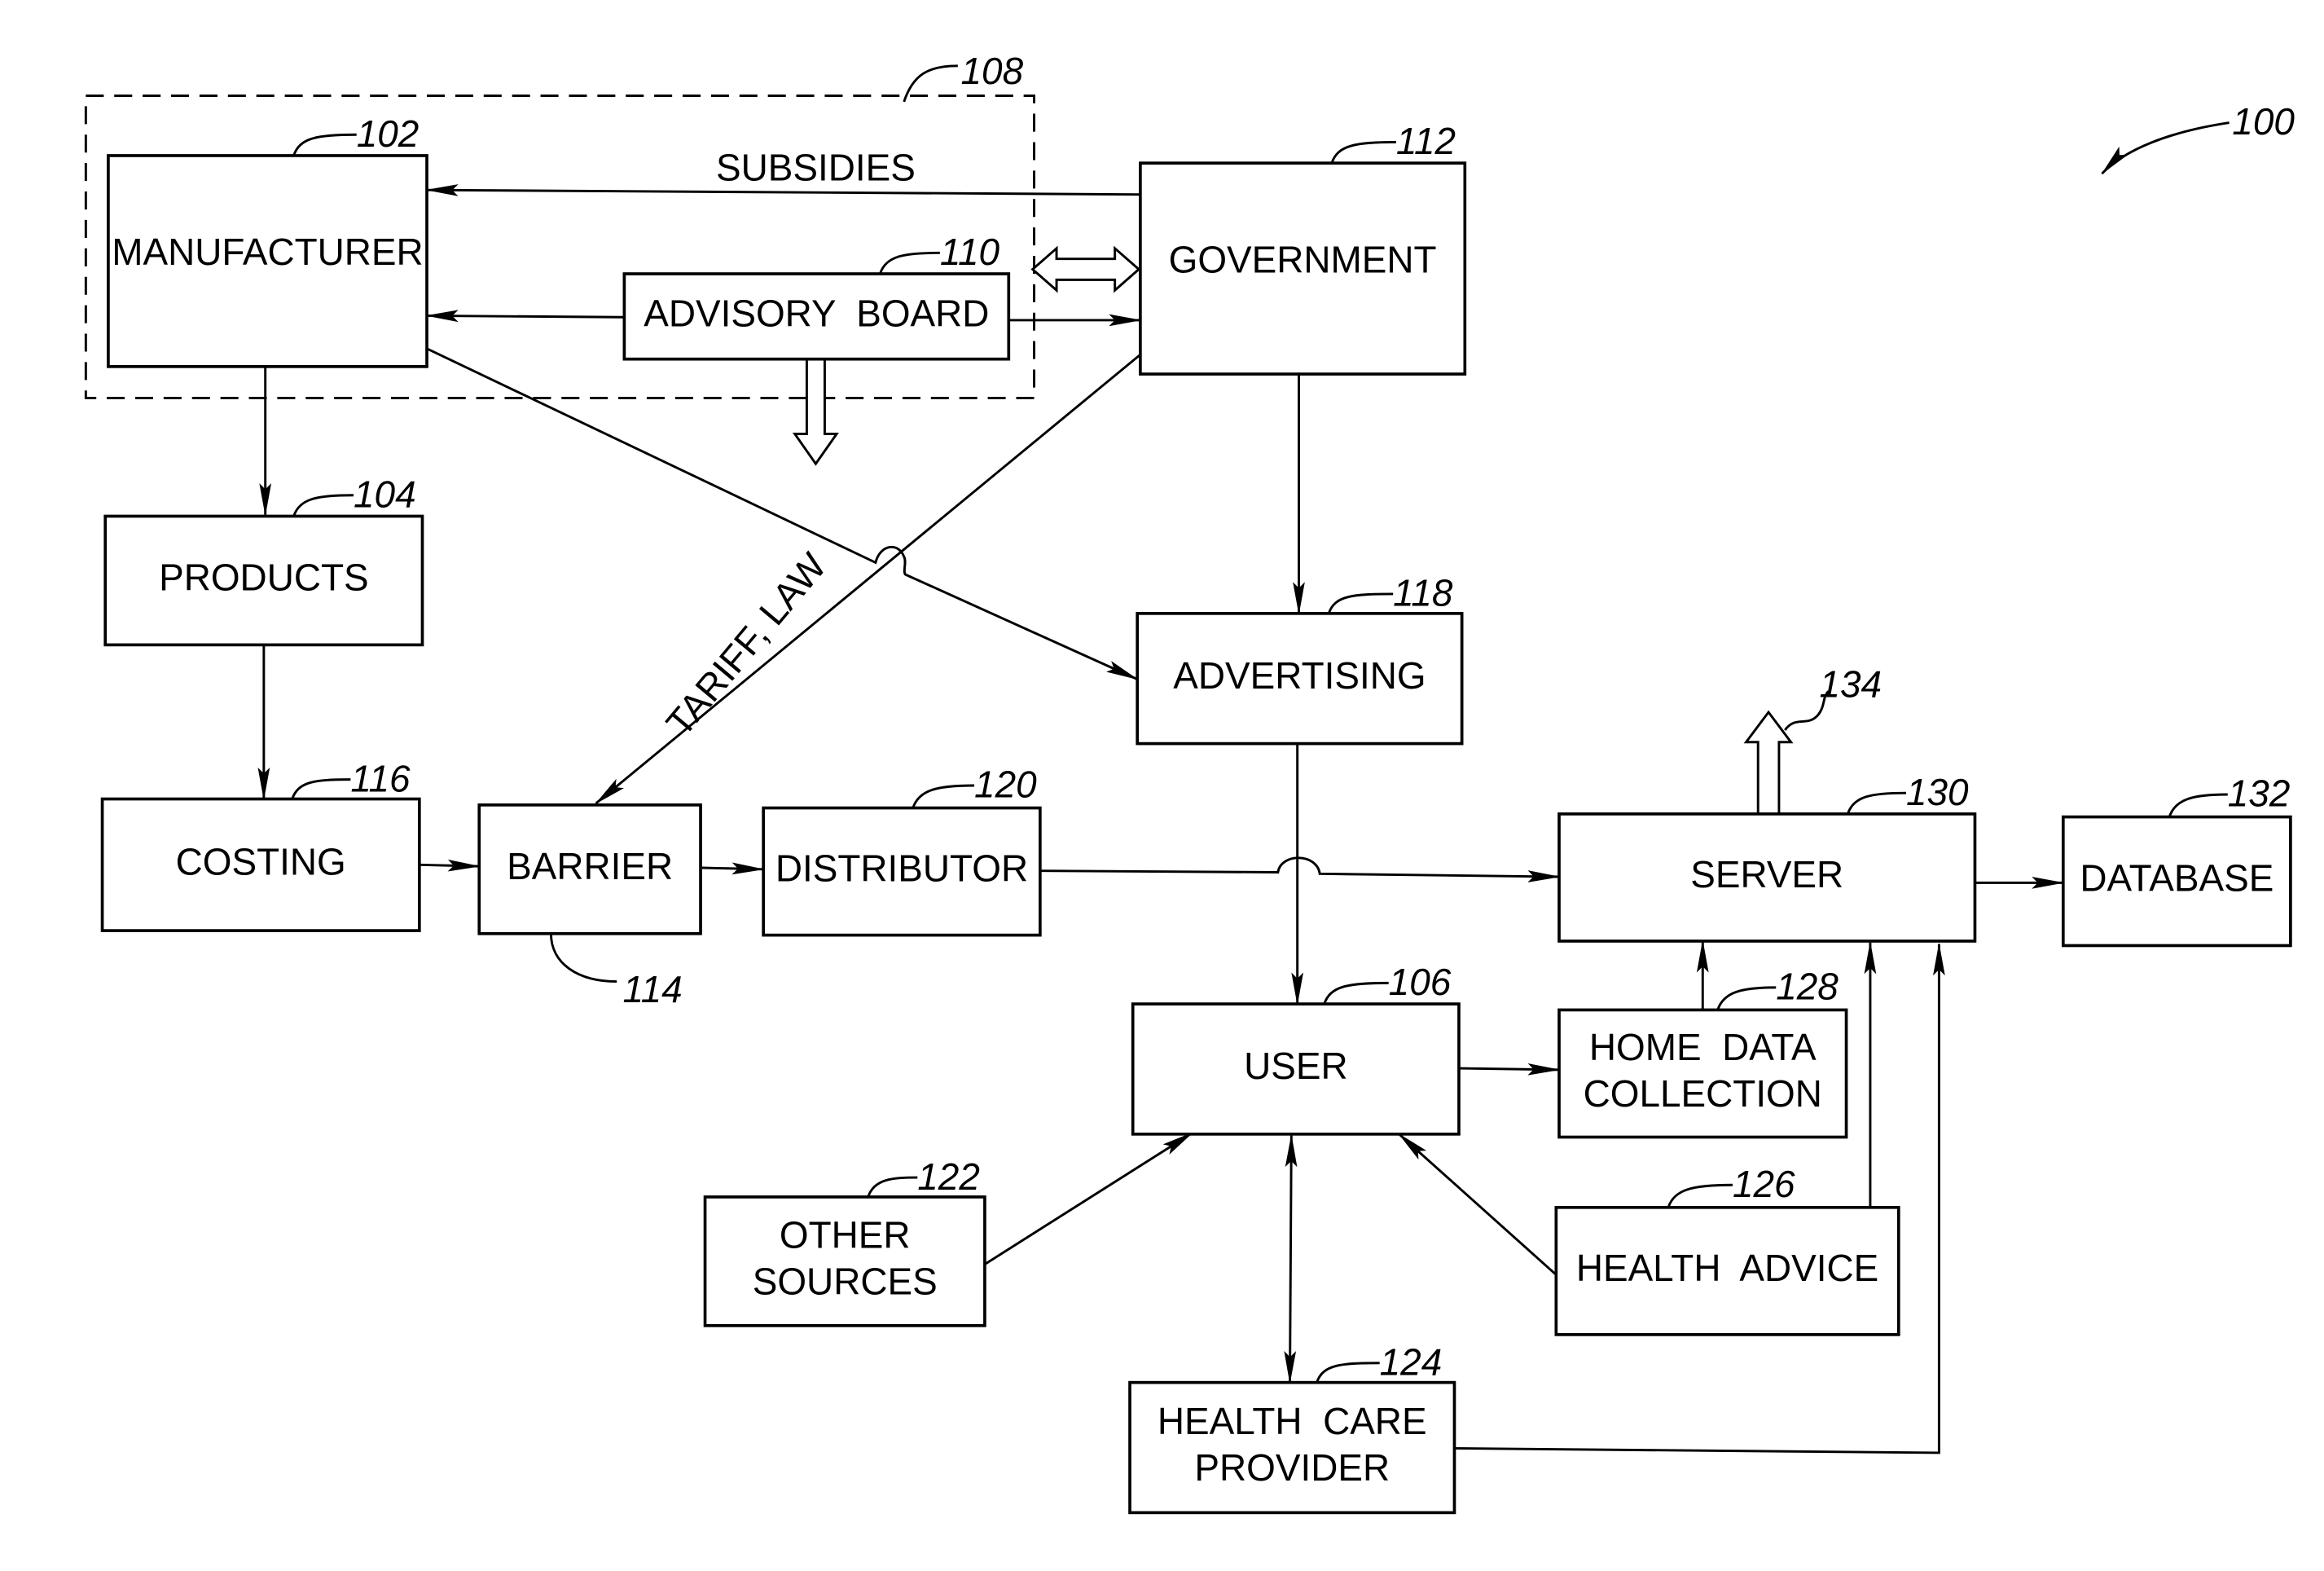 This screenshot has width=2324, height=1571. I want to click on node-user: USER 106, so click(1296, 1049).